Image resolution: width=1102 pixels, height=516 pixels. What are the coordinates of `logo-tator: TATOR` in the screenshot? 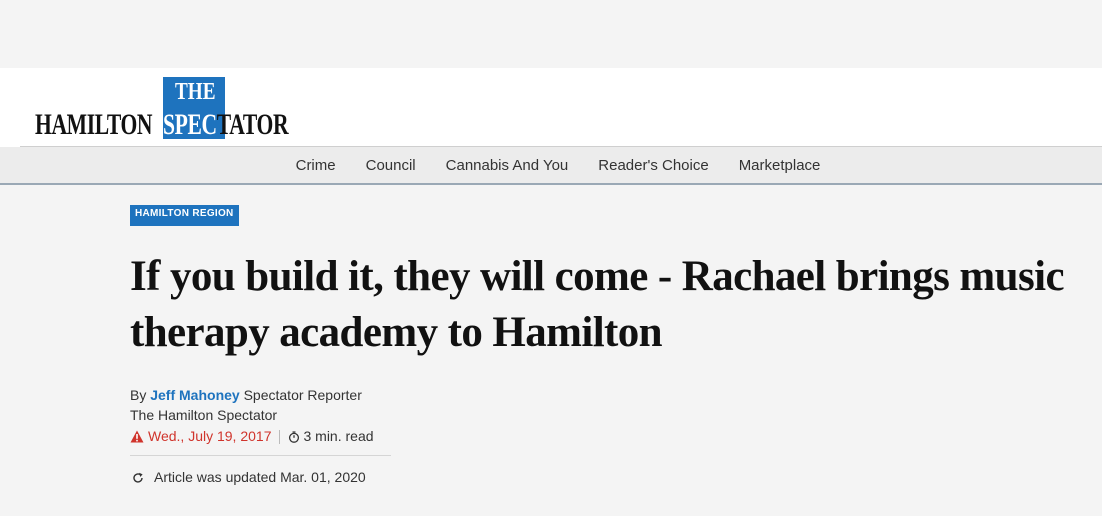 It's located at (252, 124).